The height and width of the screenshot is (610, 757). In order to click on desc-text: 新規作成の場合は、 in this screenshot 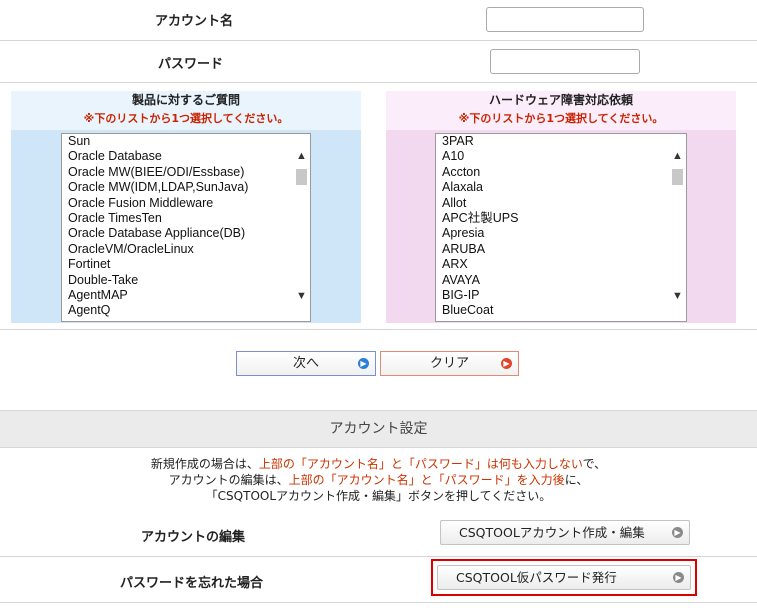, I will do `click(204, 464)`.